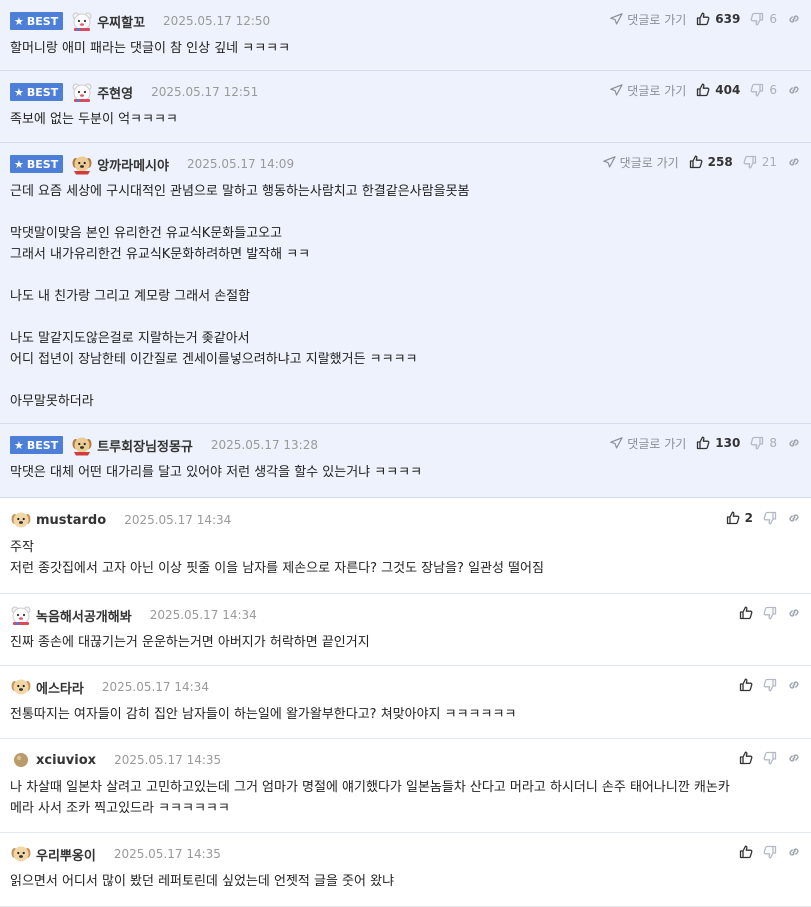  I want to click on comment-header: xciuviox 2025.05.17 14:35, so click(115, 760).